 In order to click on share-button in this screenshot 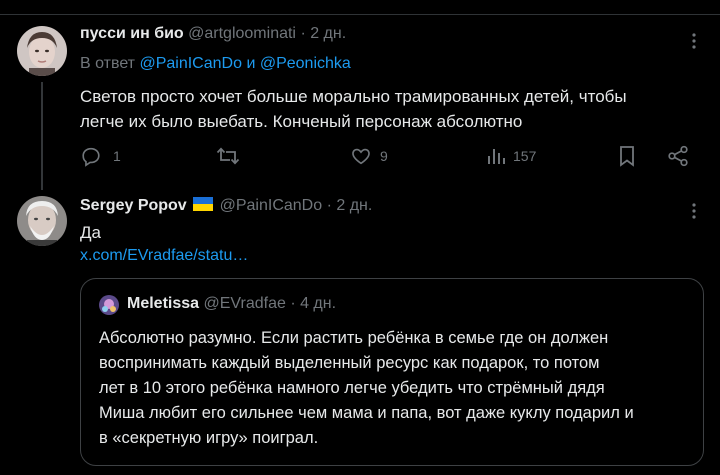, I will do `click(678, 158)`.